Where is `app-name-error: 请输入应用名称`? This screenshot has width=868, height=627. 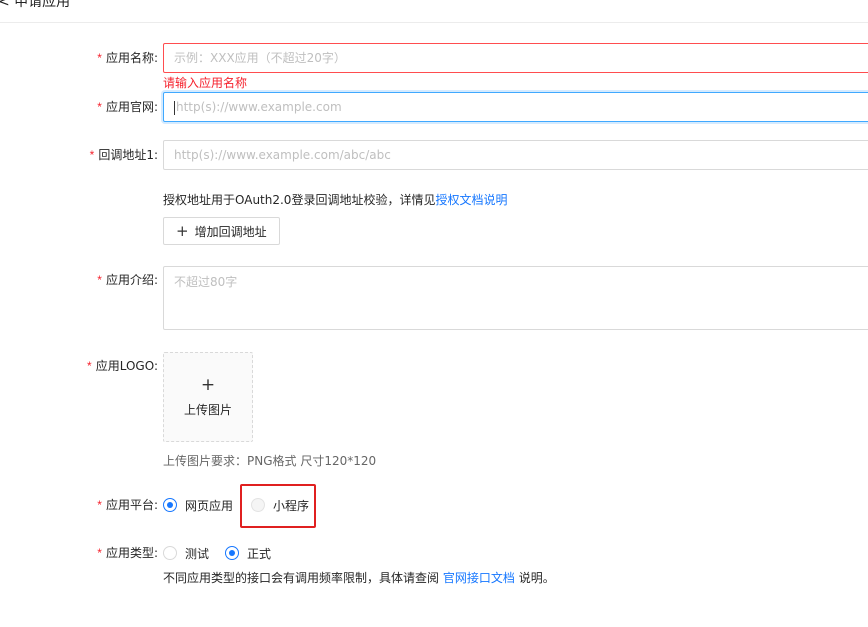 app-name-error: 请输入应用名称 is located at coordinates (205, 83).